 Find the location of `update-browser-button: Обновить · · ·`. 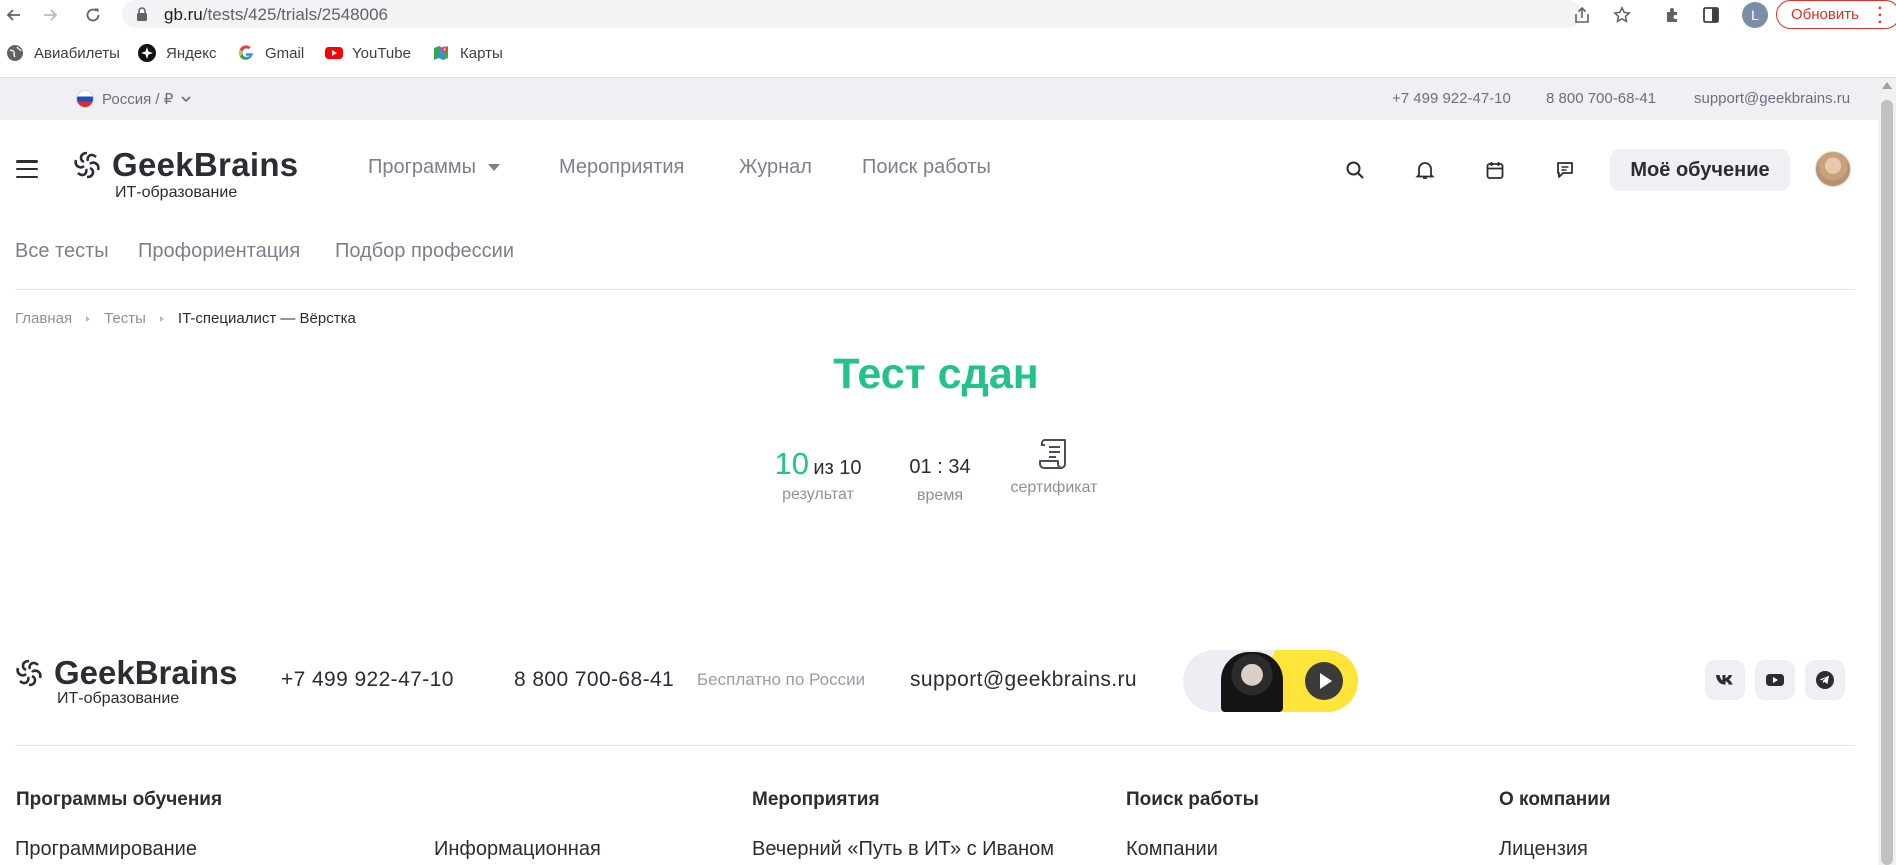

update-browser-button: Обновить · · · is located at coordinates (1836, 15).